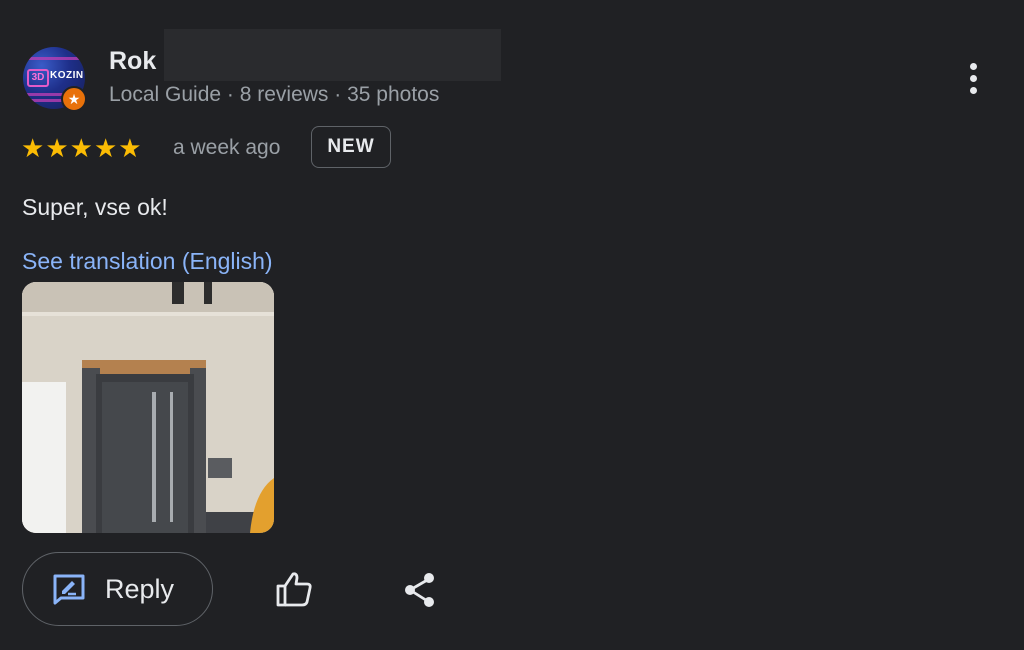  Describe the element at coordinates (351, 147) in the screenshot. I see `new-badge: NEW` at that location.